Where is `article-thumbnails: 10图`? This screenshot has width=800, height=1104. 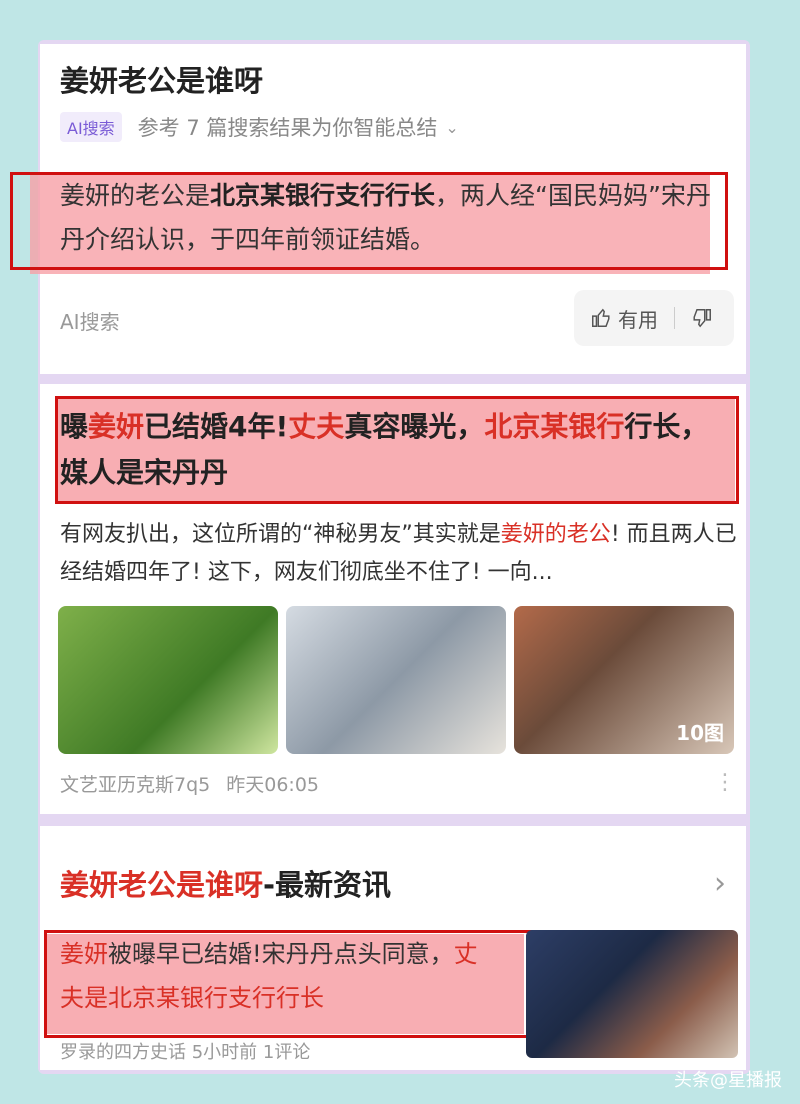 article-thumbnails: 10图 is located at coordinates (396, 680).